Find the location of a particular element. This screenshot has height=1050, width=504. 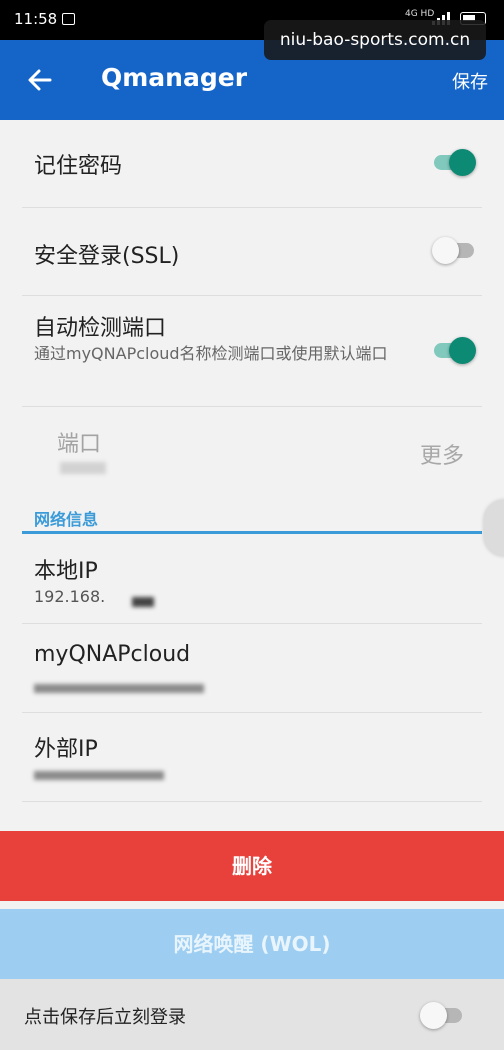

myqnapcloud-label: myQNAPcloud is located at coordinates (112, 654).